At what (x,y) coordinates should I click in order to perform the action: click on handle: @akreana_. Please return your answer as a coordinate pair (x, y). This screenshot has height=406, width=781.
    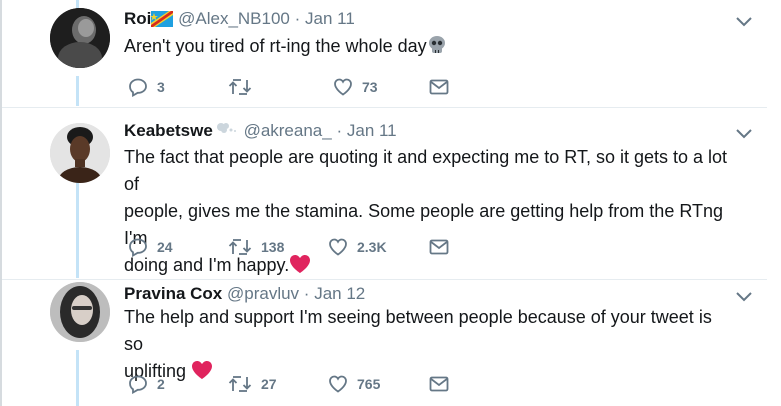
    Looking at the image, I should click on (288, 130).